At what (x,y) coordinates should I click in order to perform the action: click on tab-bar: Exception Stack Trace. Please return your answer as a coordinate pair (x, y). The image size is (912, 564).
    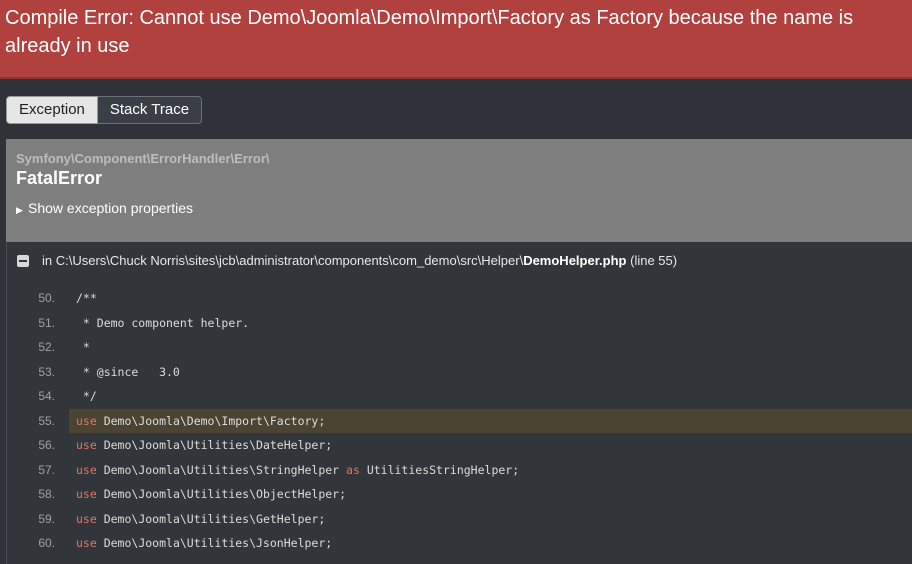
    Looking at the image, I should click on (104, 110).